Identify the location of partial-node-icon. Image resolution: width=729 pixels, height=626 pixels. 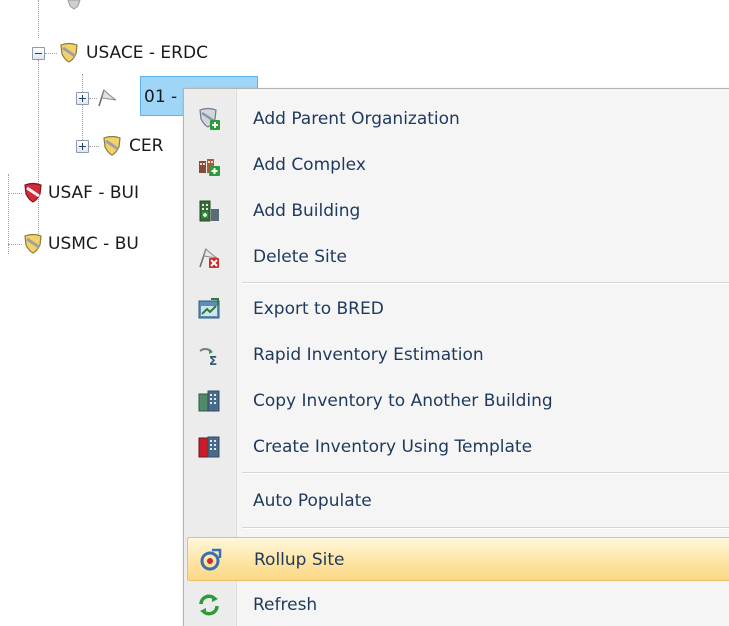
(74, 5).